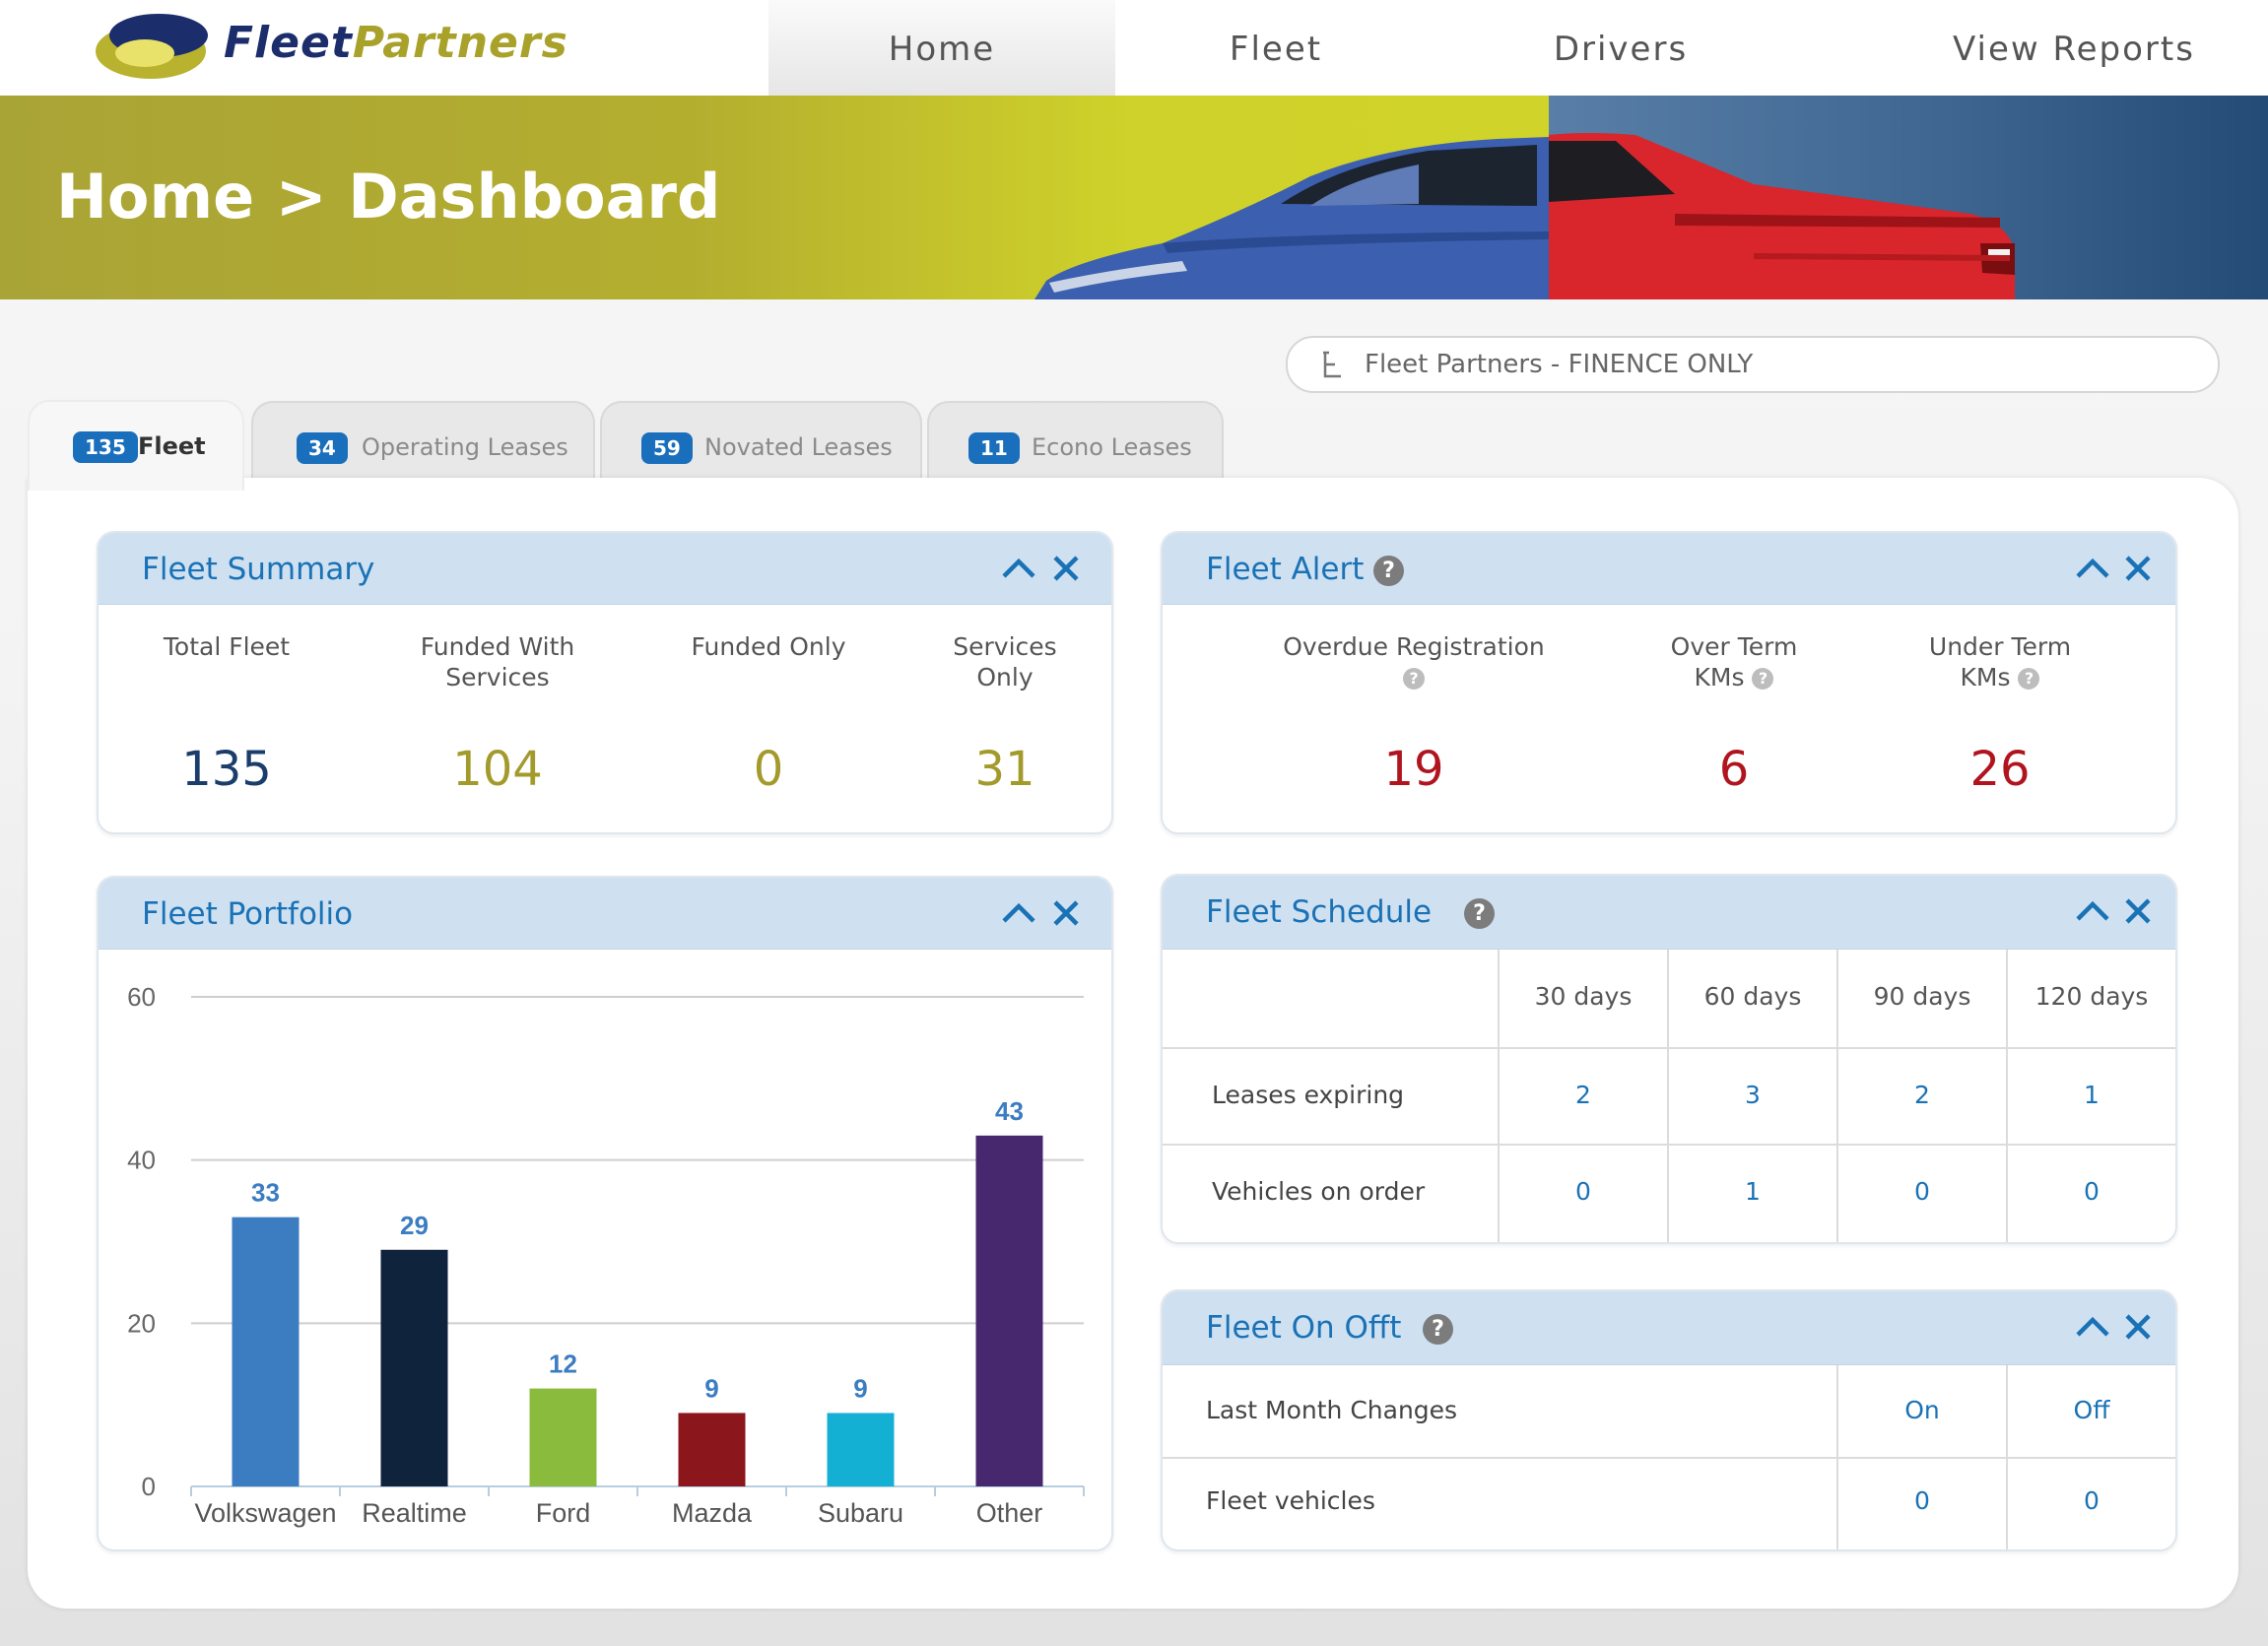 Image resolution: width=2268 pixels, height=1646 pixels. Describe the element at coordinates (667, 448) in the screenshot. I see `tab-novated-leases-count-badge: 59` at that location.